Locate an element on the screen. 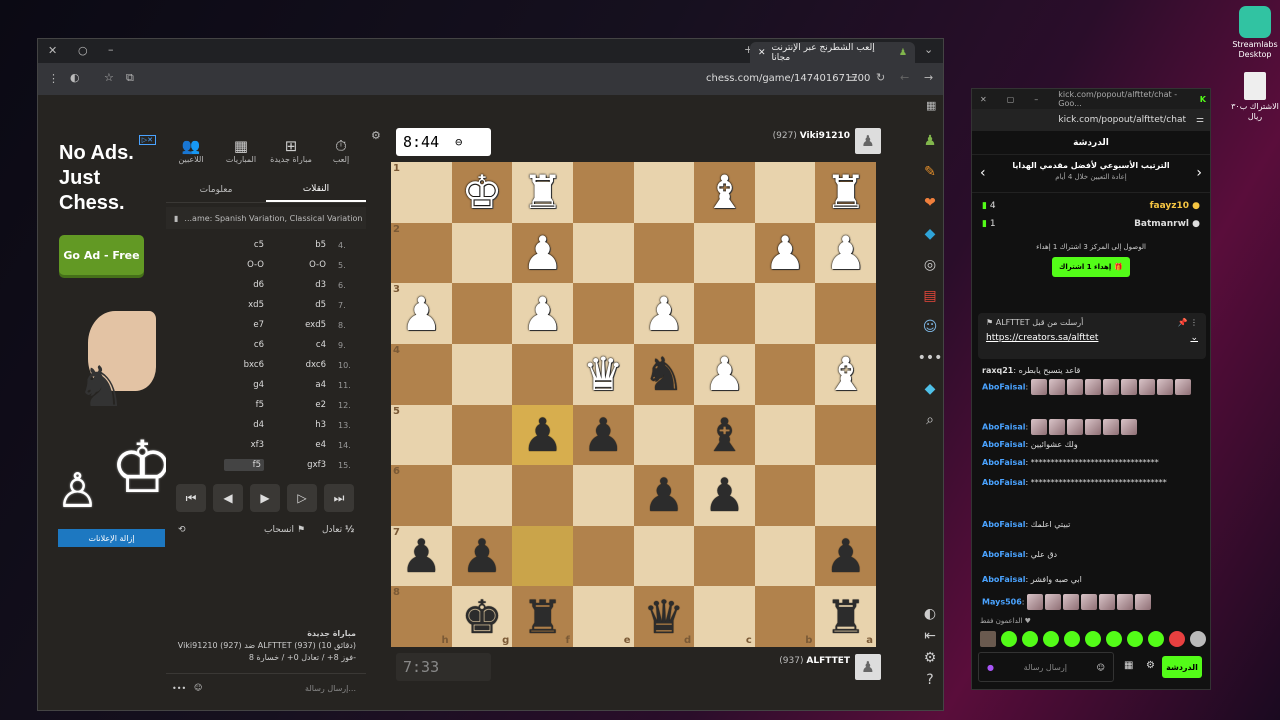 The height and width of the screenshot is (720, 1280). tab-close-icon: ✕ is located at coordinates (762, 53).